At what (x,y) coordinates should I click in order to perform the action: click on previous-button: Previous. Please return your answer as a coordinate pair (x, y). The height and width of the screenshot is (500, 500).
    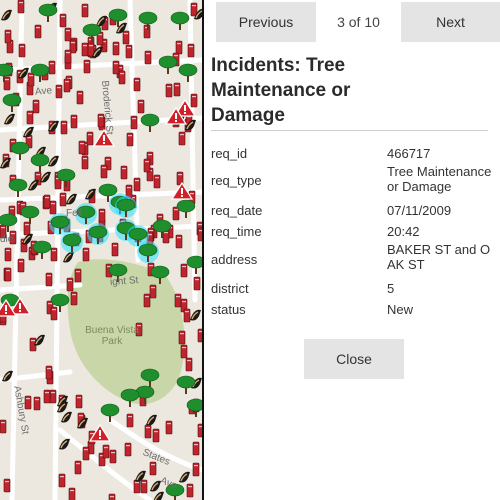
    Looking at the image, I should click on (266, 22).